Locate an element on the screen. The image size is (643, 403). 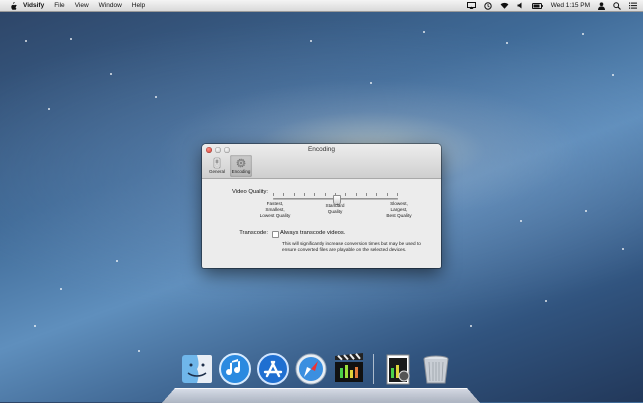
tab-encoding: Encoding is located at coordinates (241, 166).